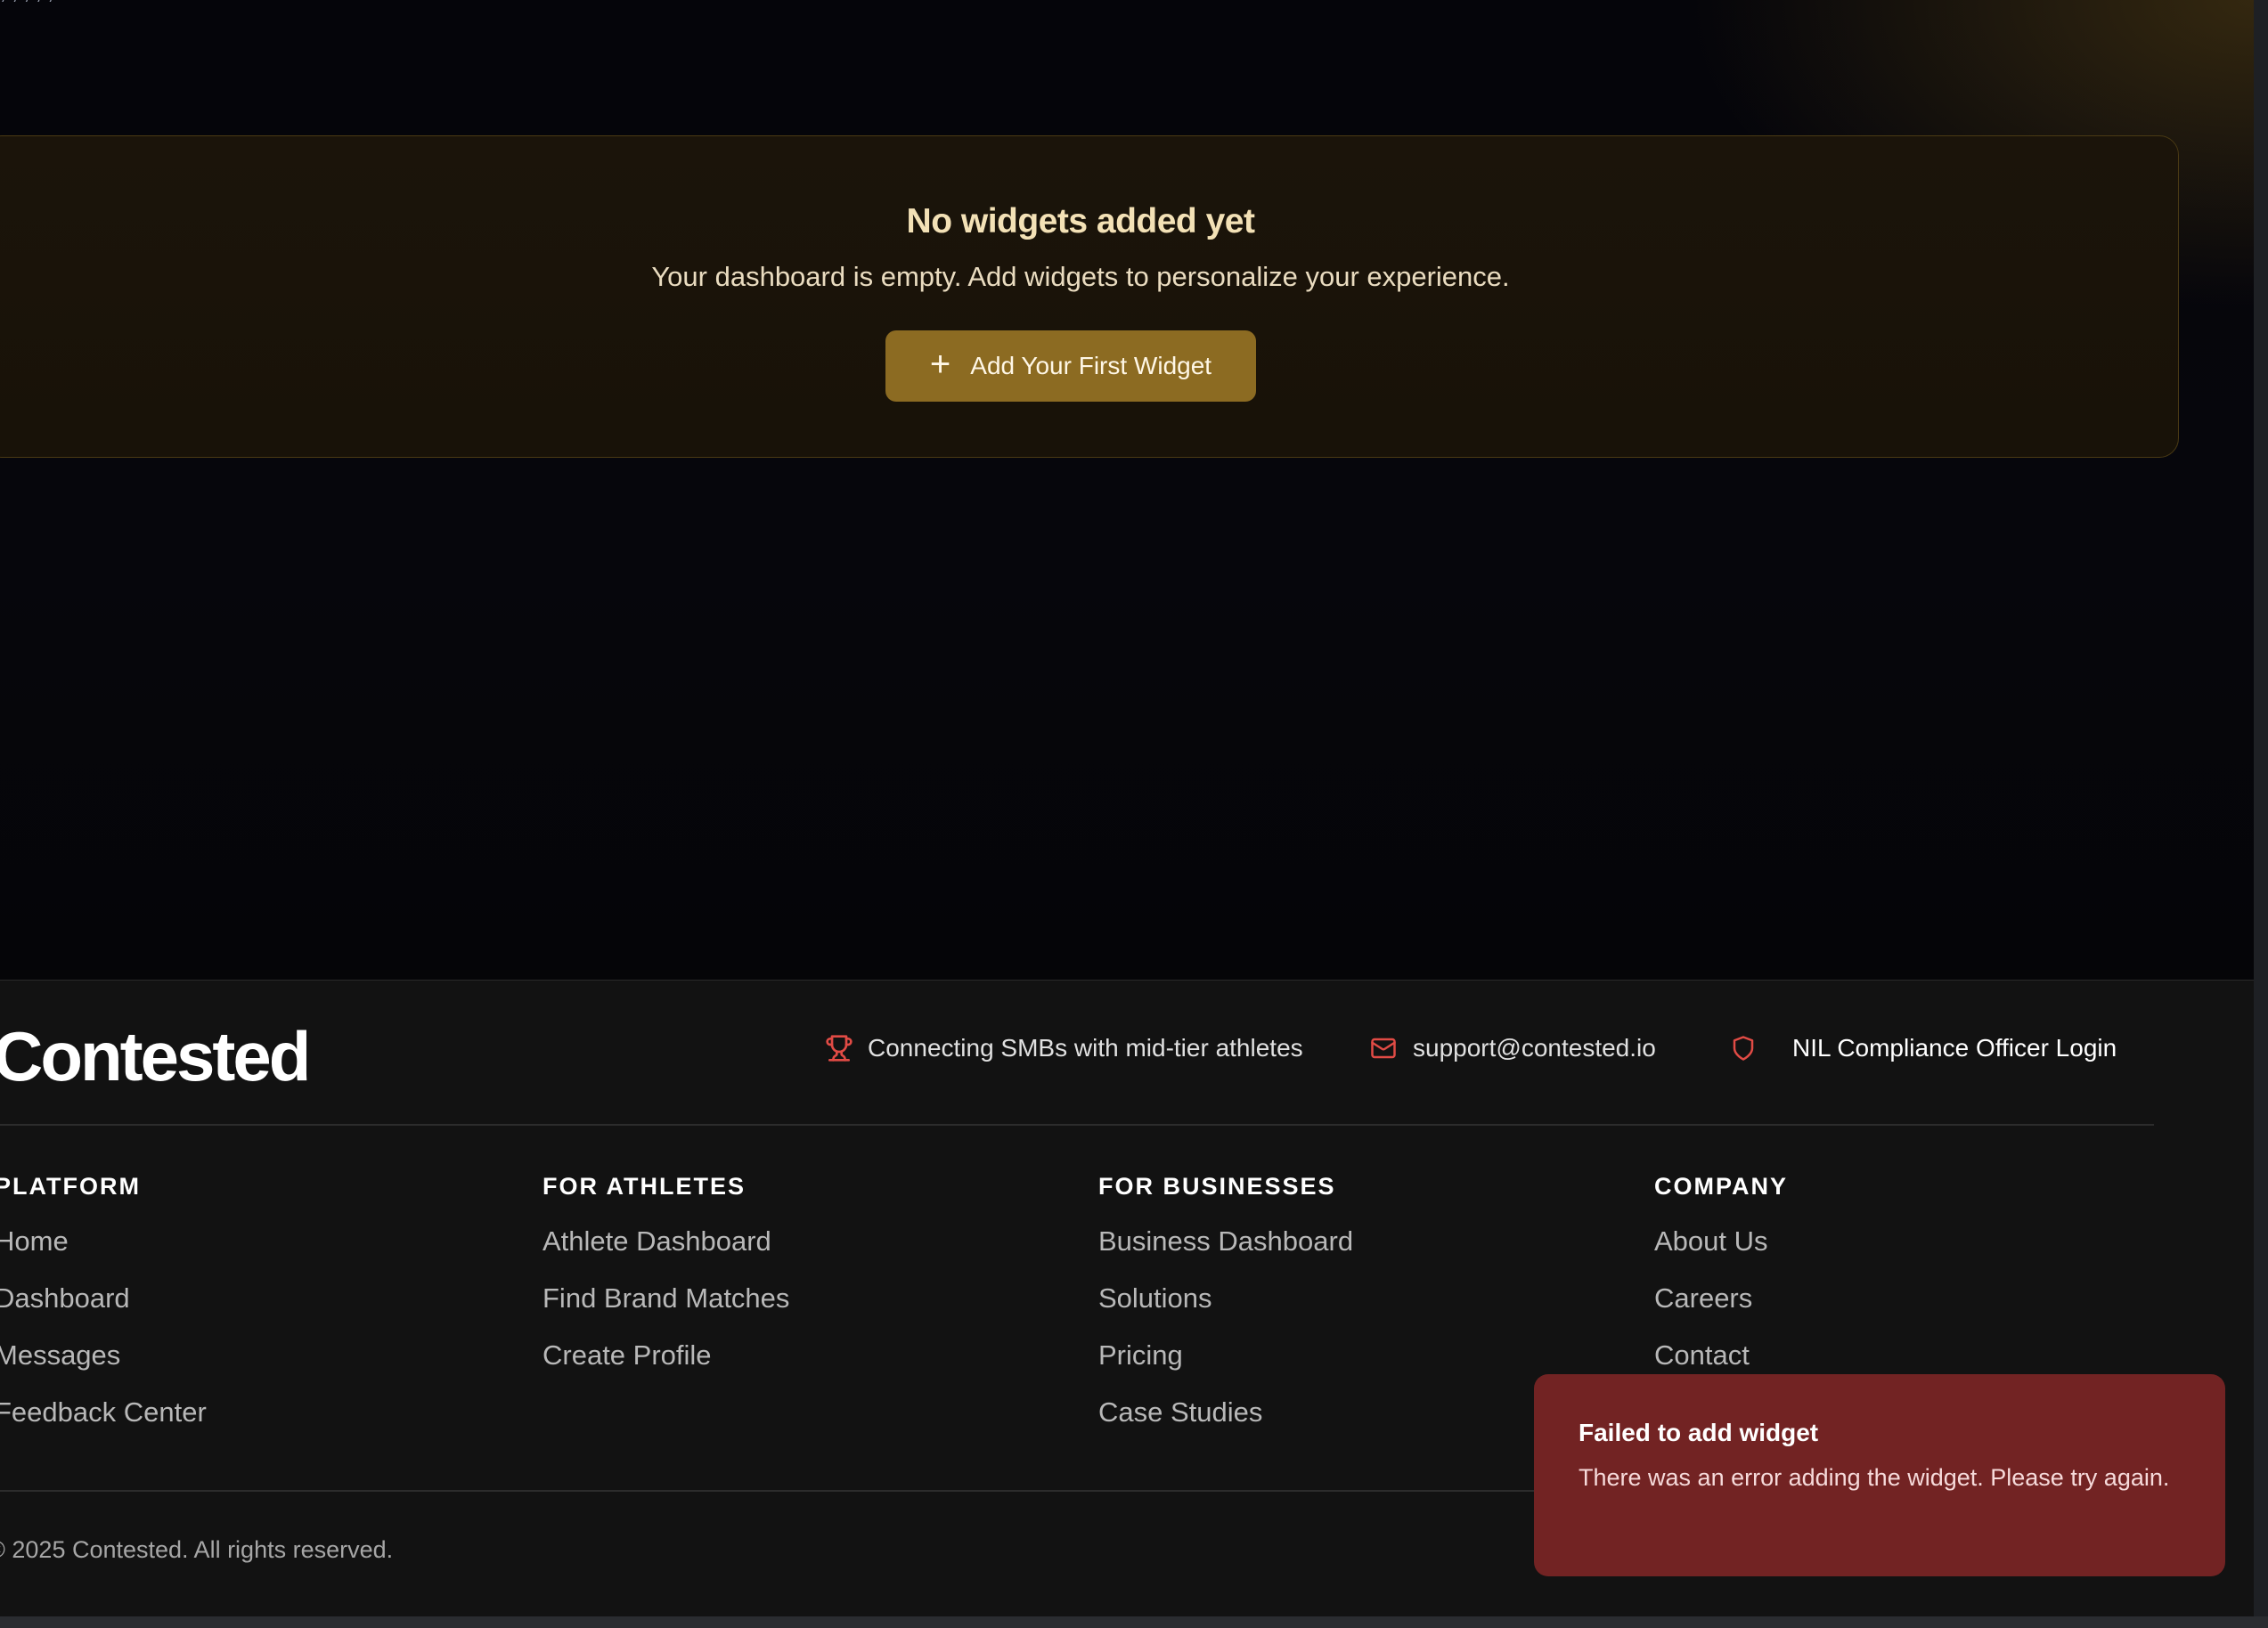 The width and height of the screenshot is (2268, 1628). Describe the element at coordinates (1743, 1048) in the screenshot. I see `shield-icon` at that location.